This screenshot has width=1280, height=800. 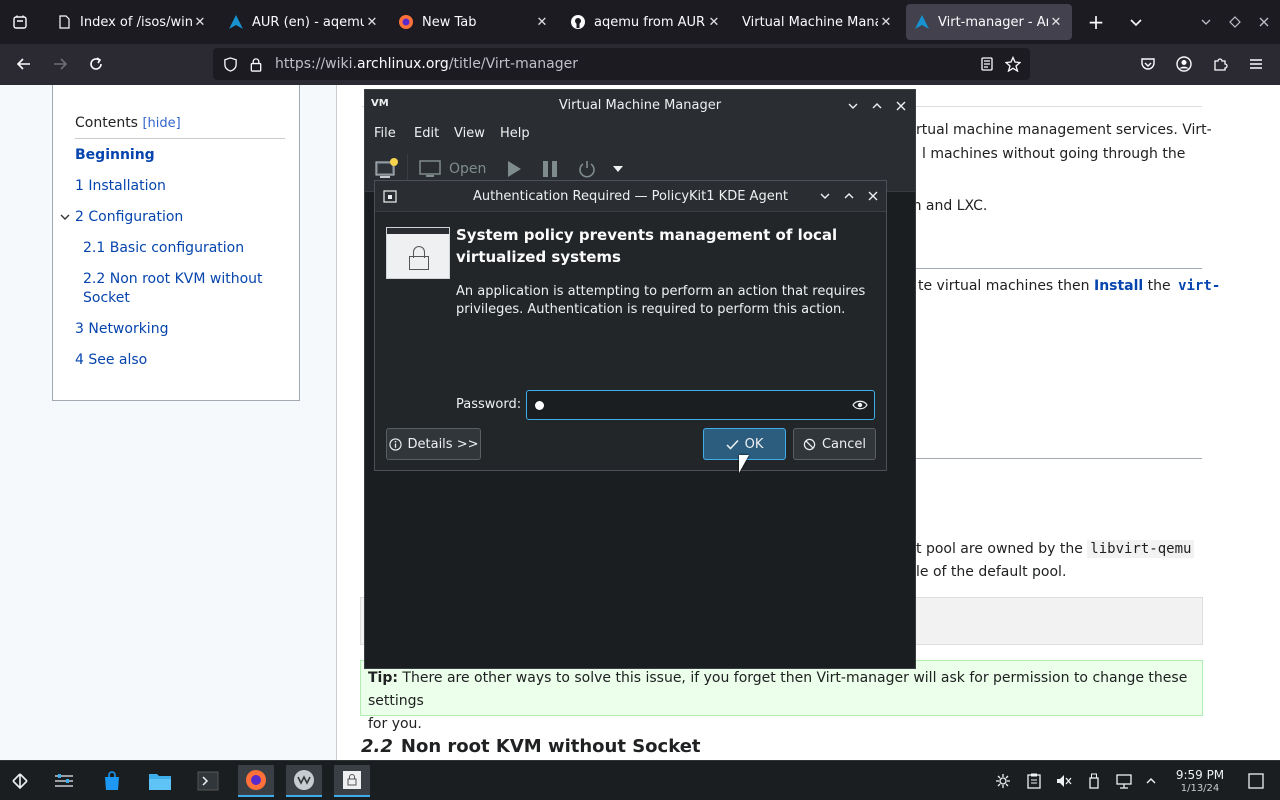 I want to click on terminal-button, so click(x=208, y=781).